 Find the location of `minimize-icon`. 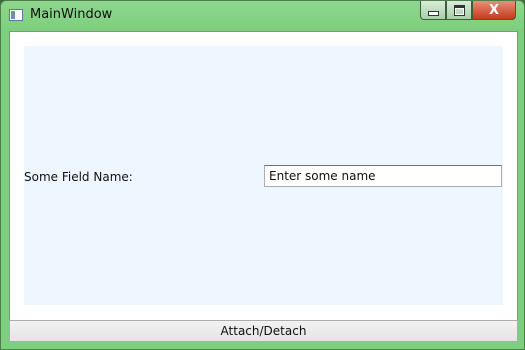

minimize-icon is located at coordinates (433, 13).